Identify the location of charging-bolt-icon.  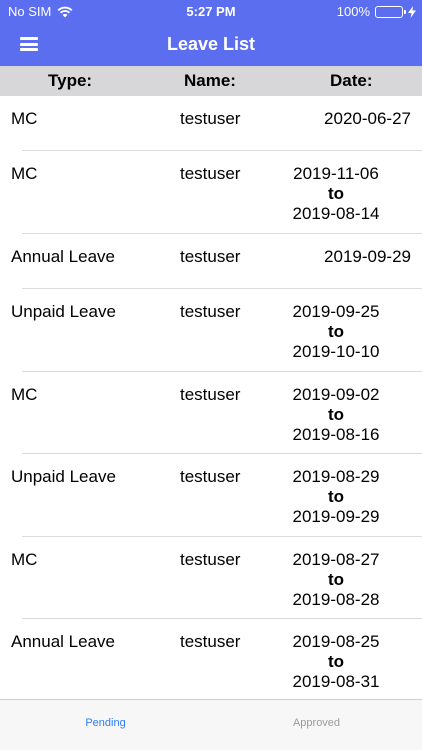
(412, 11).